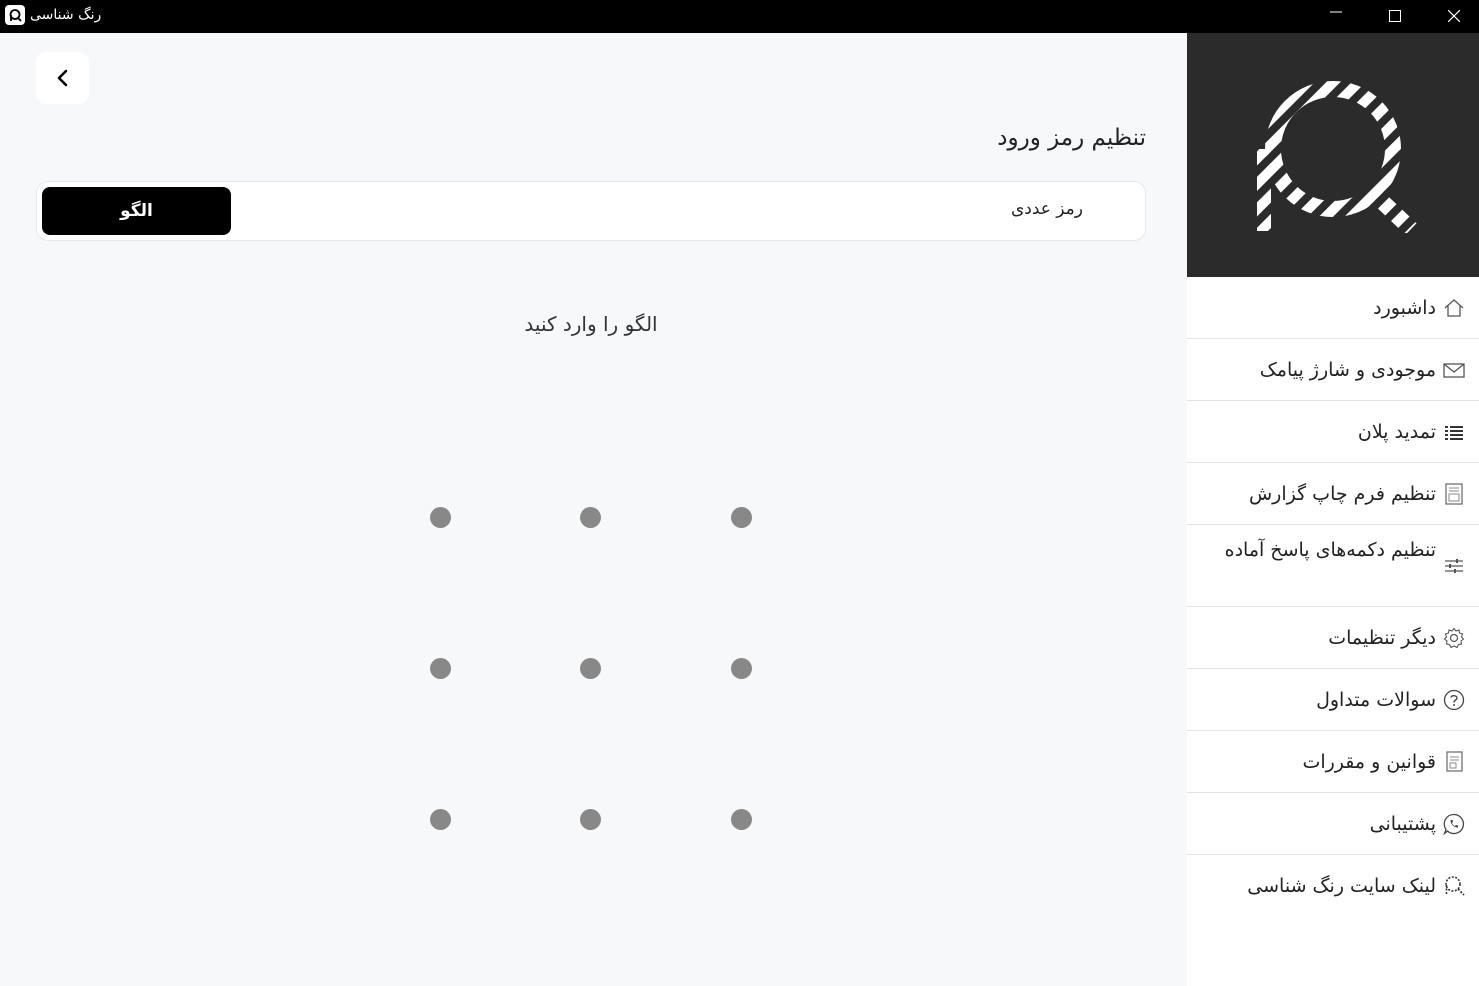 The image size is (1479, 986). Describe the element at coordinates (1047, 209) in the screenshot. I see `tab-numeric-password: رمز عددی` at that location.